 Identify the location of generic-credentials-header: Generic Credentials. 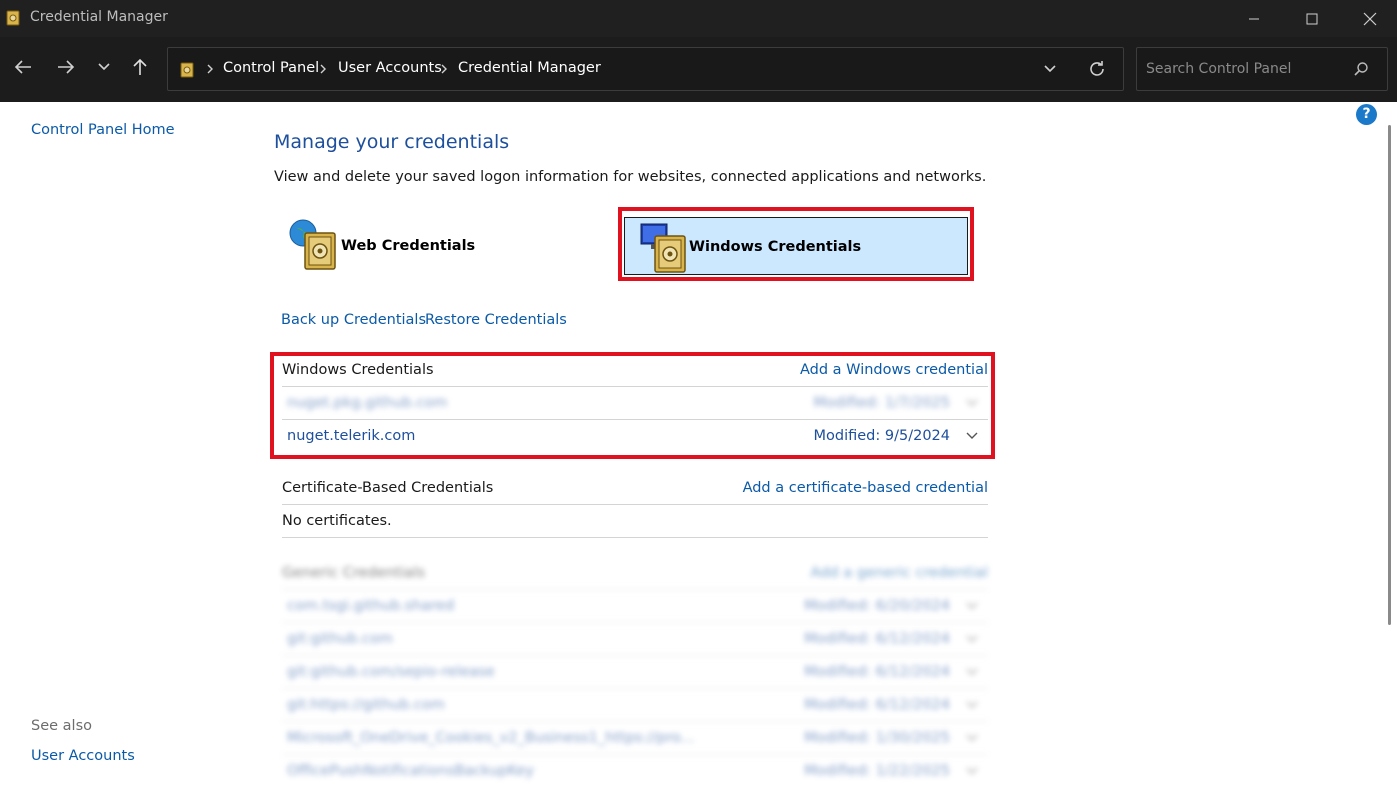
(354, 573).